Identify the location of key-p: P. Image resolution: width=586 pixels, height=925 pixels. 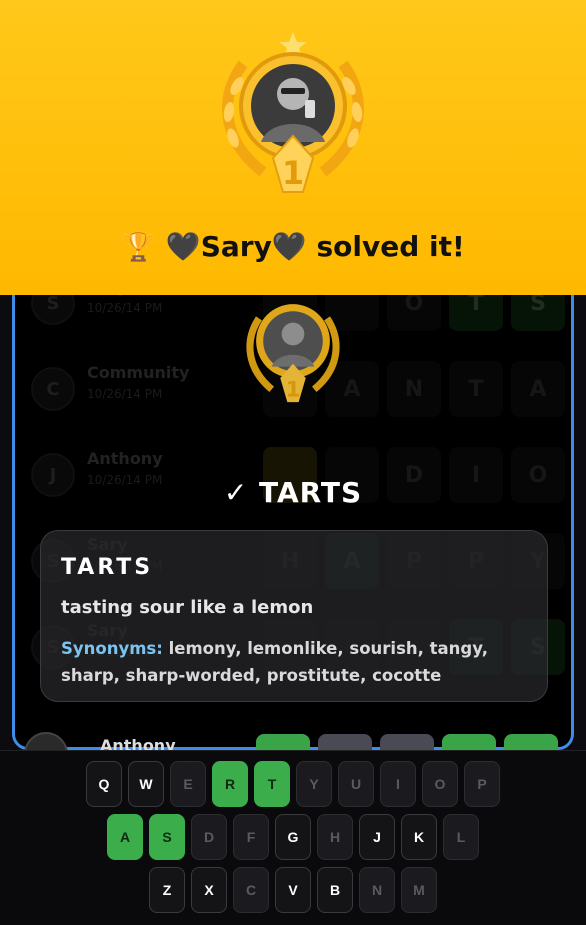
(482, 784).